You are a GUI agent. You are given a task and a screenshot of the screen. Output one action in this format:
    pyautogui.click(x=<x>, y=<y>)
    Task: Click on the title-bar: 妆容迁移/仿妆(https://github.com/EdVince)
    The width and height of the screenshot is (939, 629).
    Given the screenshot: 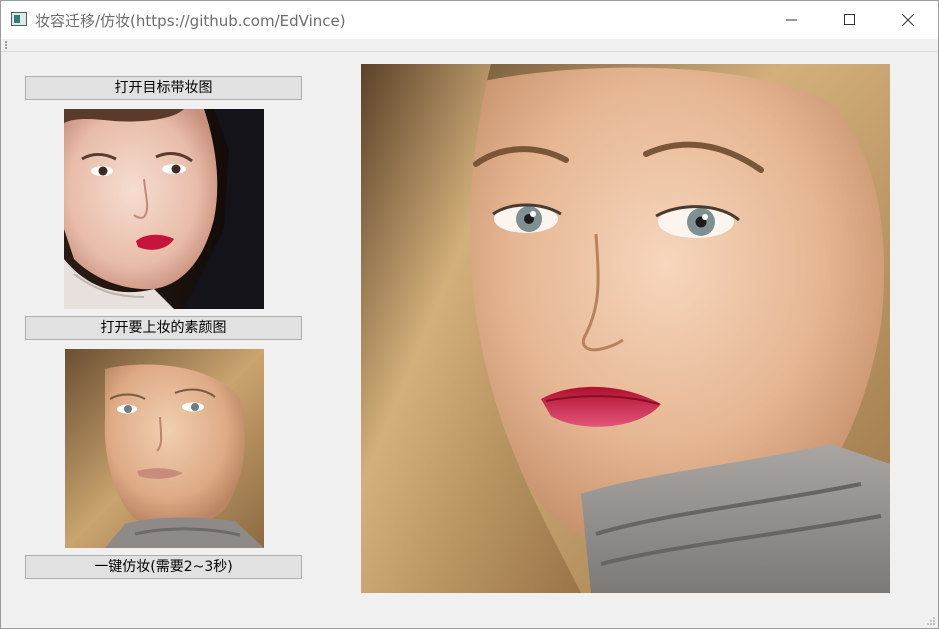 What is the action you would take?
    pyautogui.click(x=469, y=20)
    